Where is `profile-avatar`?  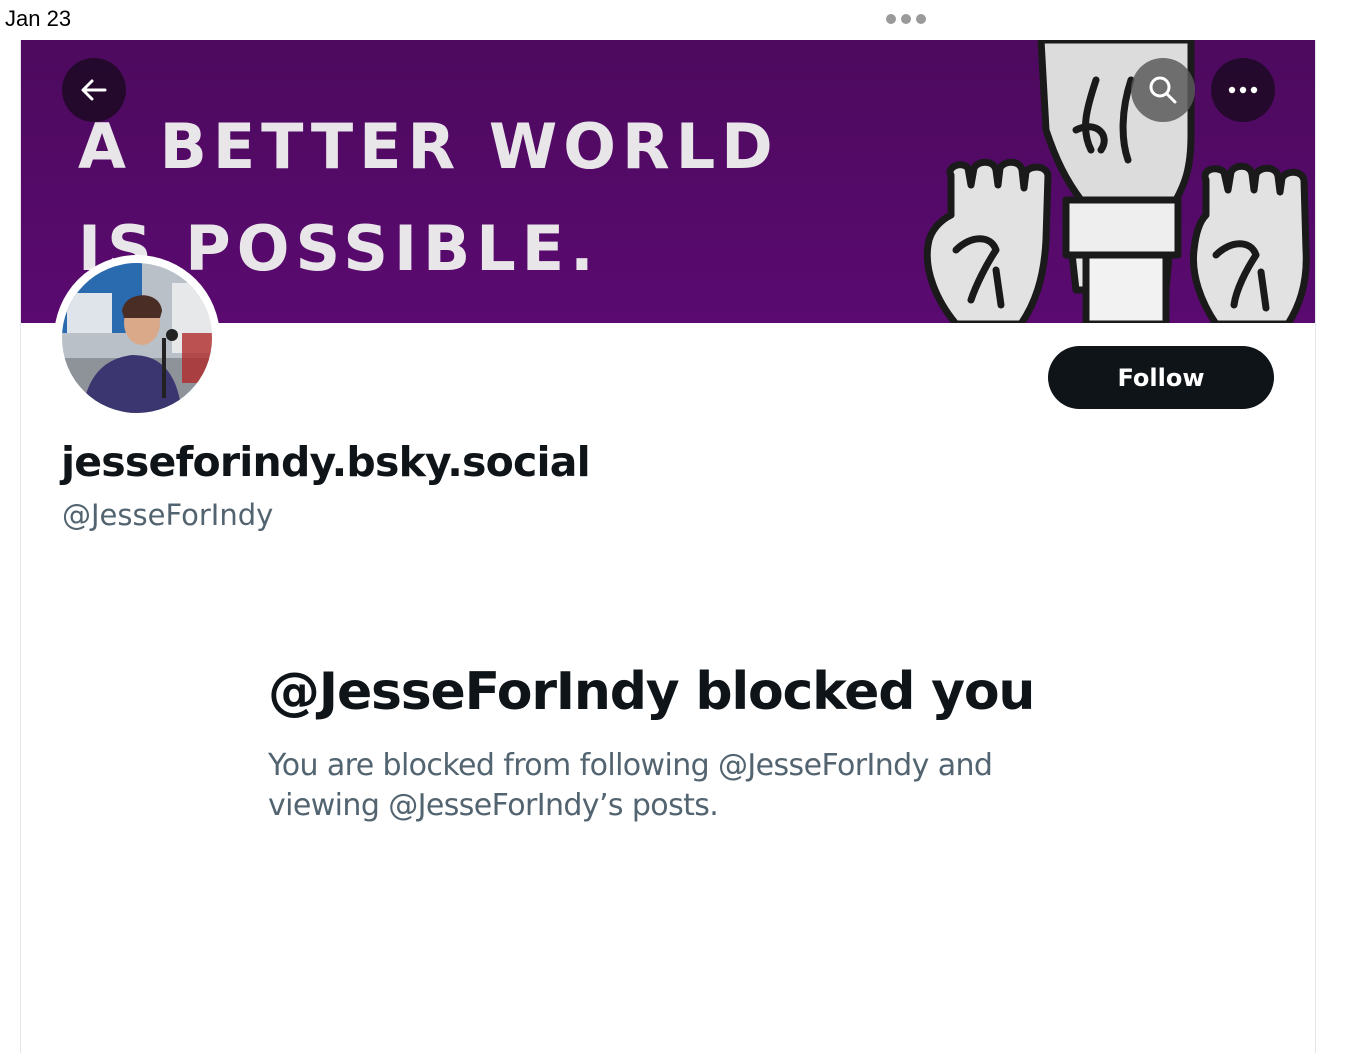 profile-avatar is located at coordinates (137, 338).